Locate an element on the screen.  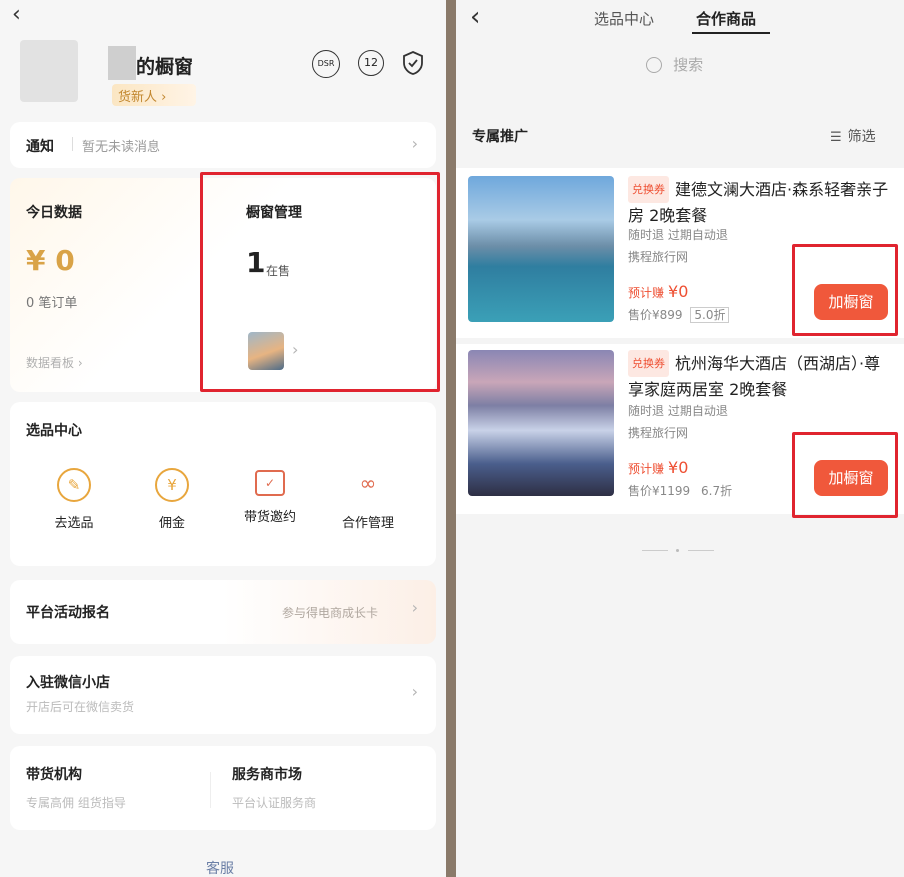
search-icon is located at coordinates (654, 65).